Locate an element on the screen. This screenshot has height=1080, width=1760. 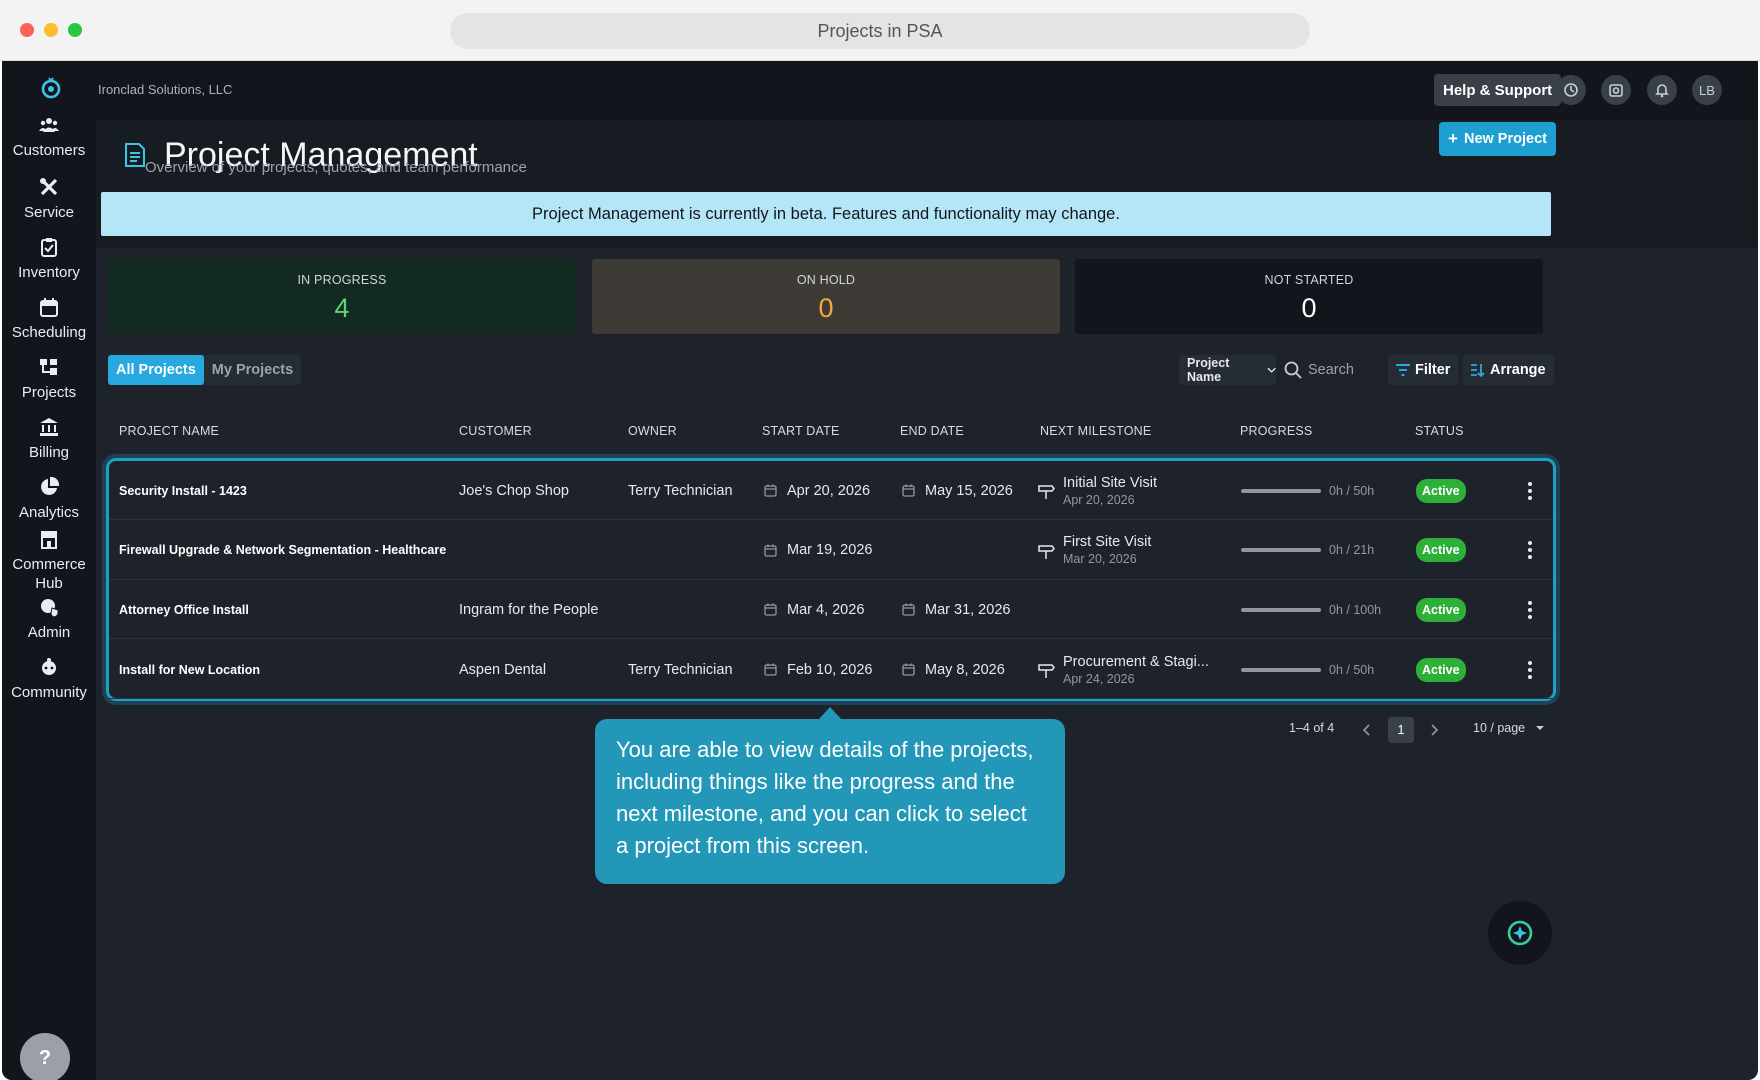
column-header-owner: OWNER is located at coordinates (652, 431).